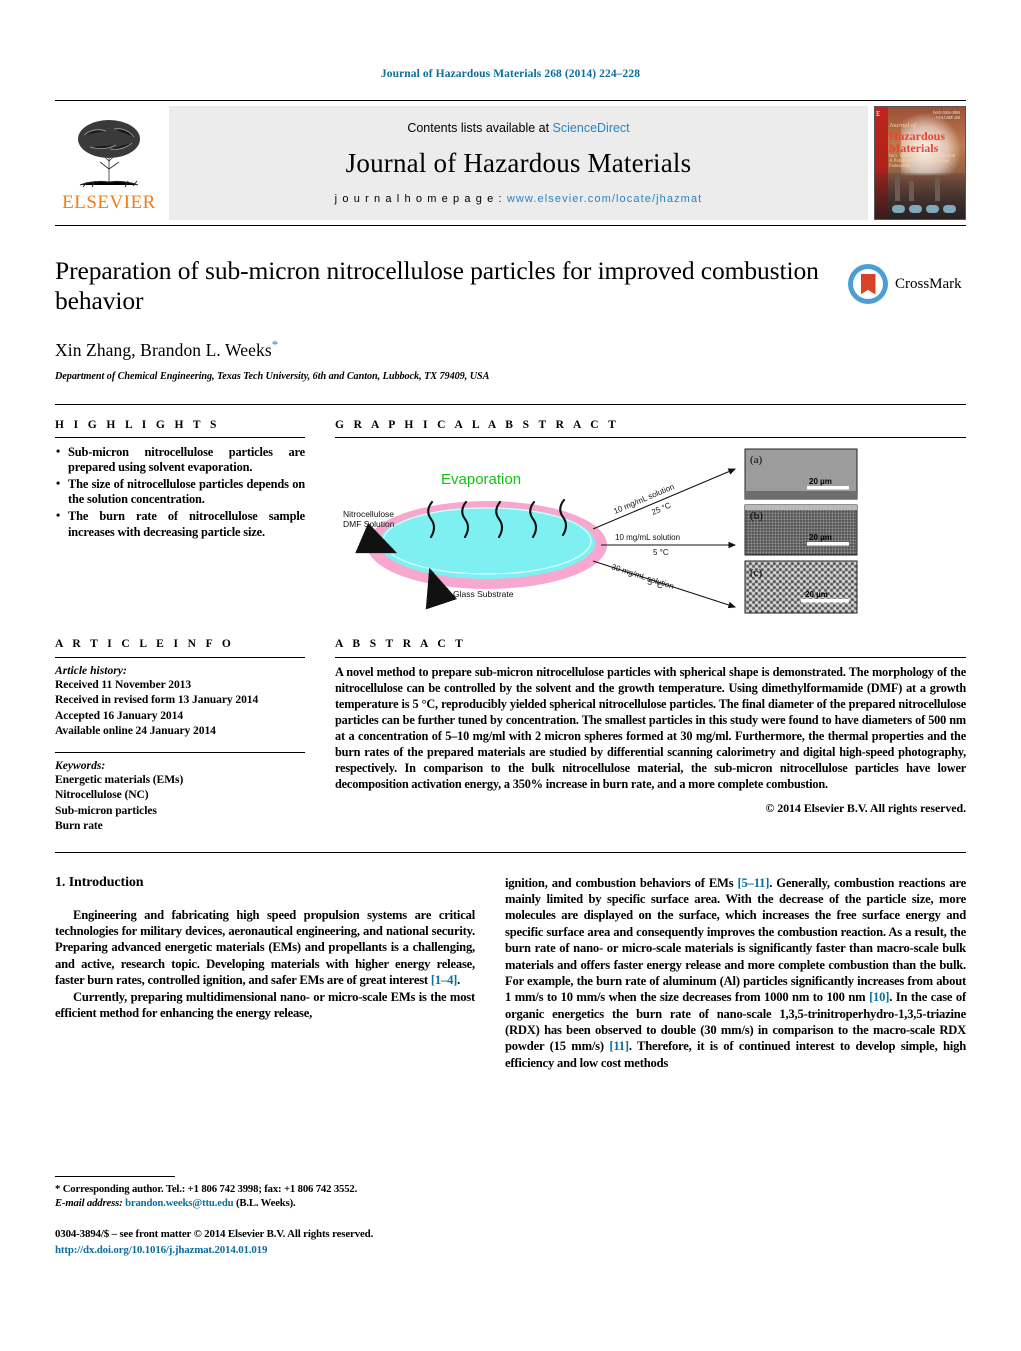 Image resolution: width=1021 pixels, height=1351 pixels. I want to click on crossmark-book-shape, so click(868, 284).